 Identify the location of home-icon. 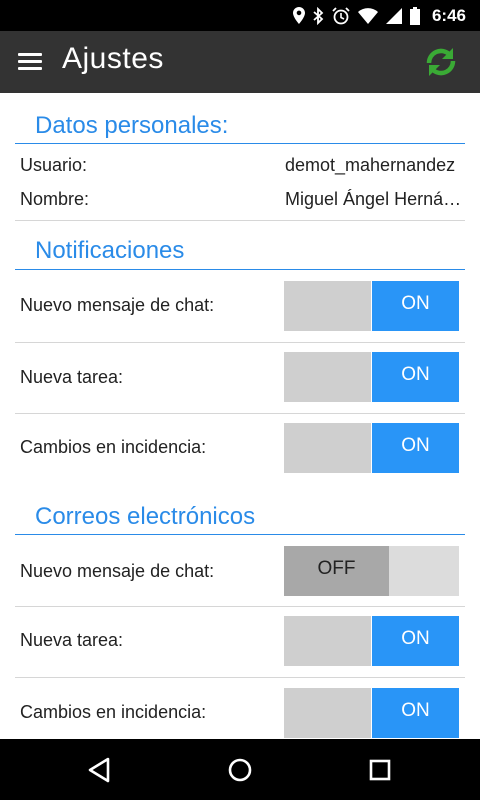
(240, 770).